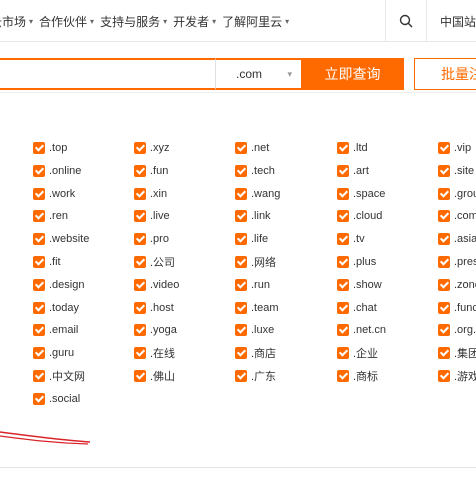 This screenshot has height=477, width=476. What do you see at coordinates (251, 239) in the screenshot?
I see `tld-option: .life` at bounding box center [251, 239].